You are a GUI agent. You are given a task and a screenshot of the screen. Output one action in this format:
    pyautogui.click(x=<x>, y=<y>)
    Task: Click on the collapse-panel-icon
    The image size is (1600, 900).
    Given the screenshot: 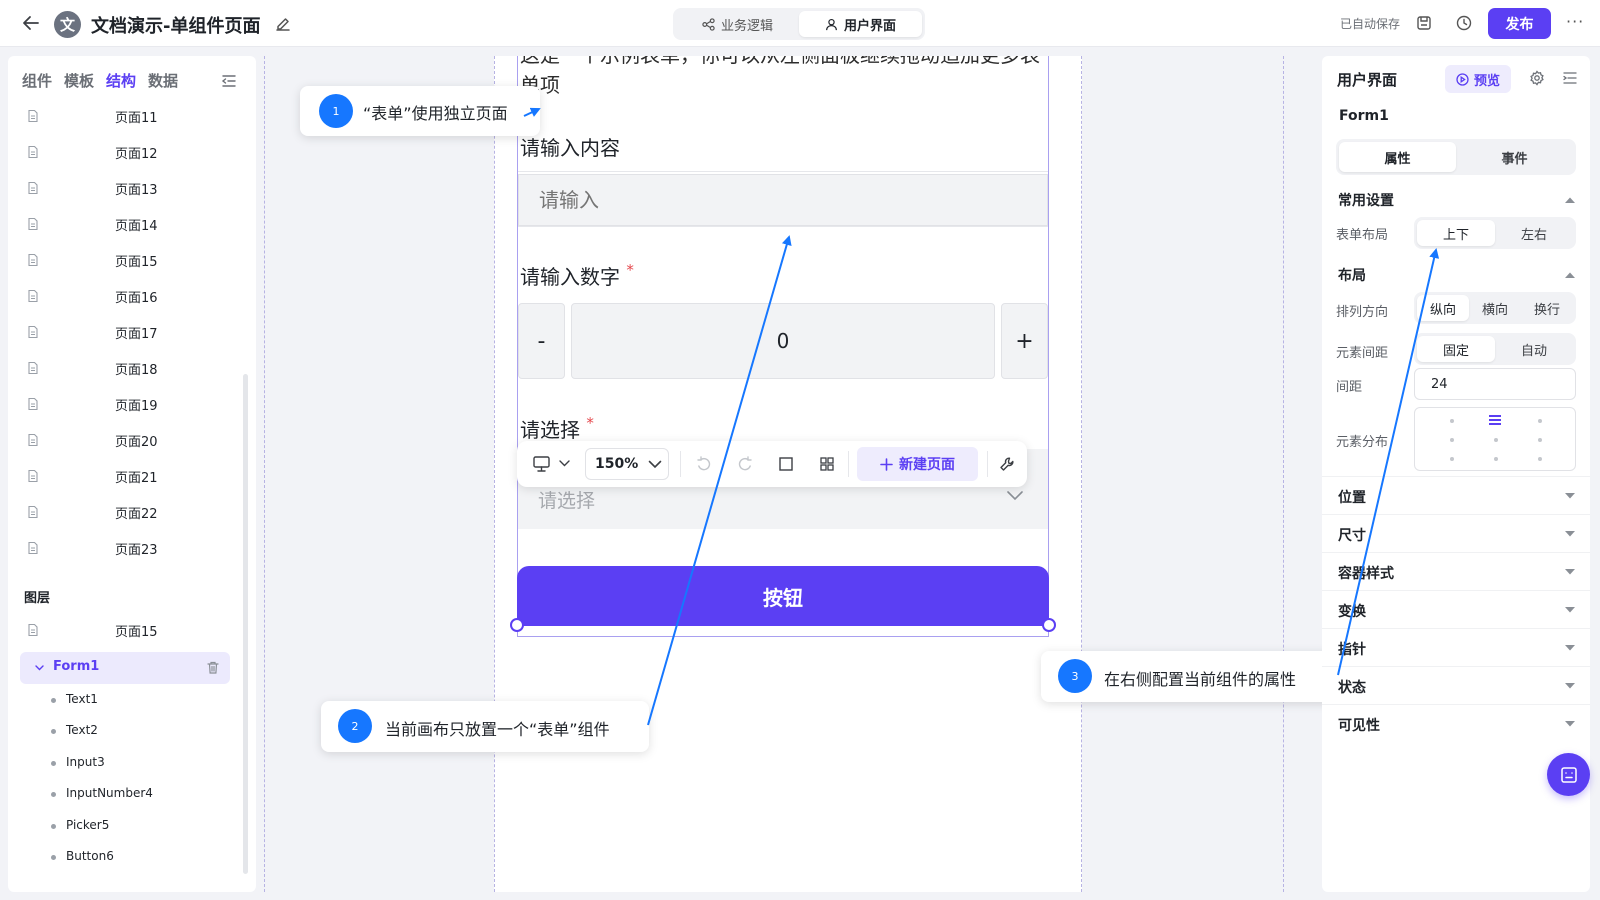 What is the action you would take?
    pyautogui.click(x=229, y=81)
    